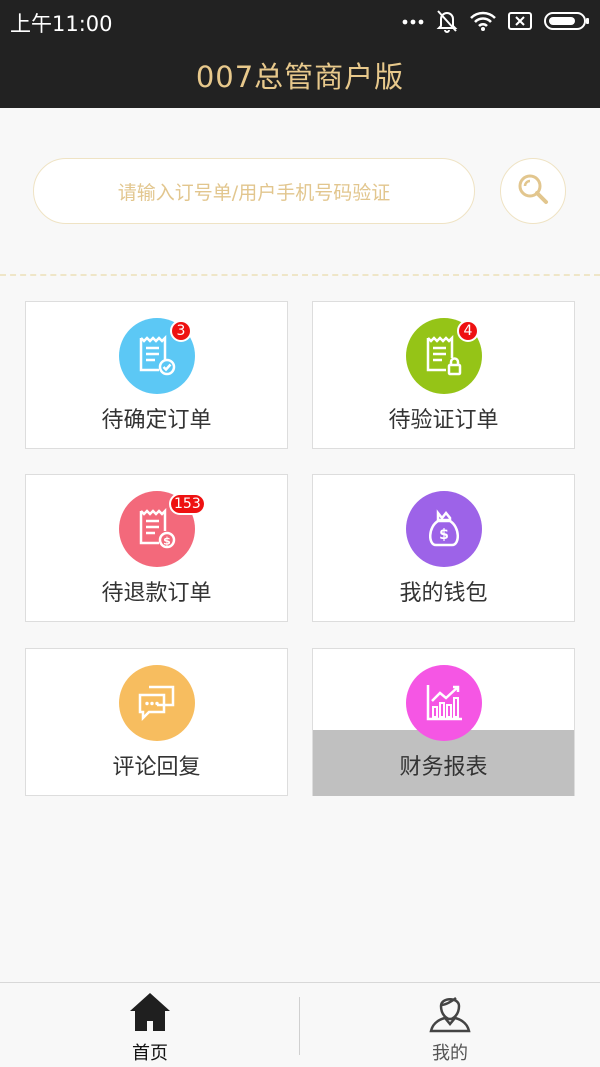 This screenshot has width=600, height=1067. I want to click on tab-home: 首页, so click(150, 1025).